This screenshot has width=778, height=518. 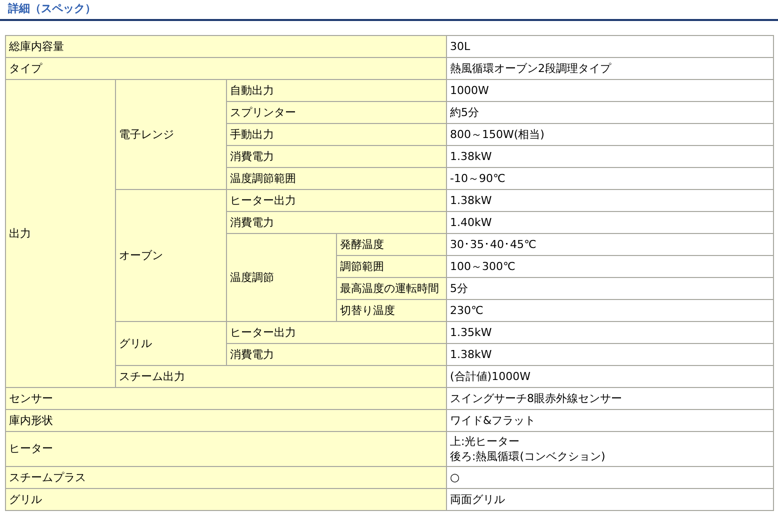 What do you see at coordinates (336, 178) in the screenshot?
I see `spec-label: 温度調節範囲` at bounding box center [336, 178].